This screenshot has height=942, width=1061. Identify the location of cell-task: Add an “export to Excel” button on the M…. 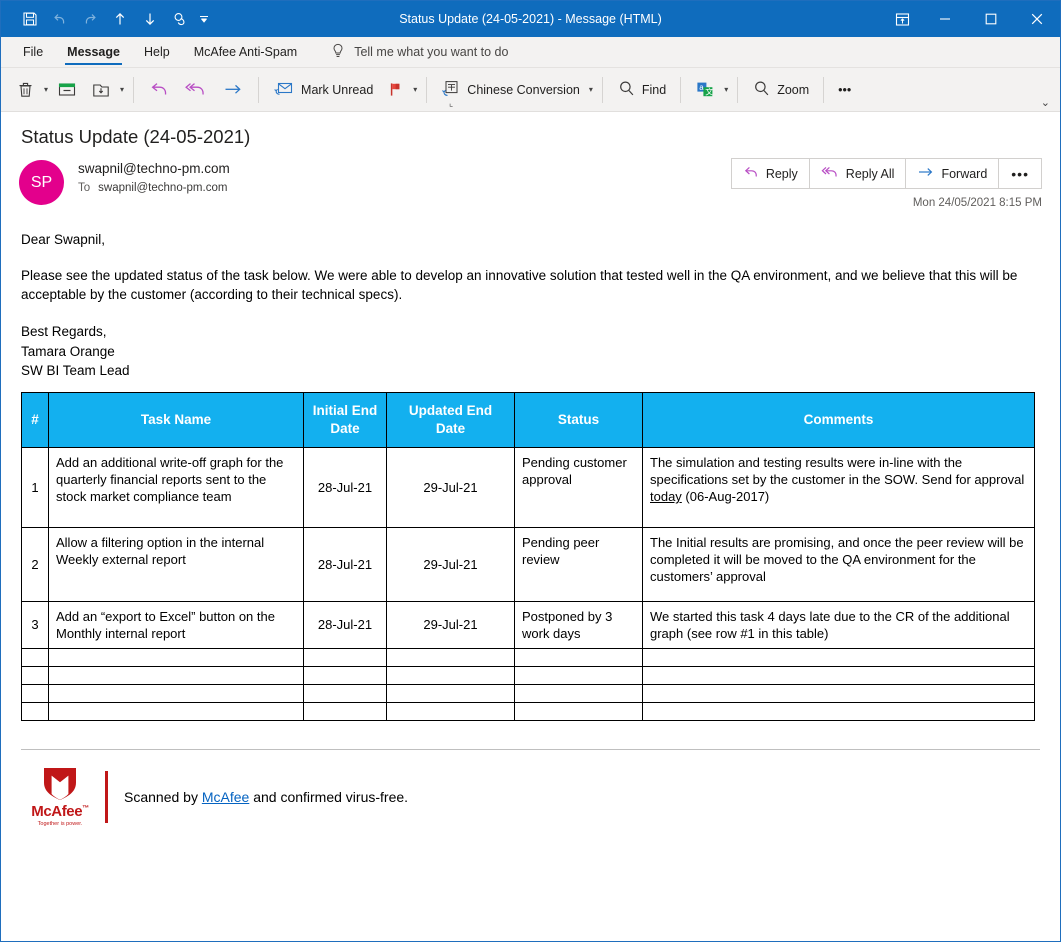
(176, 625).